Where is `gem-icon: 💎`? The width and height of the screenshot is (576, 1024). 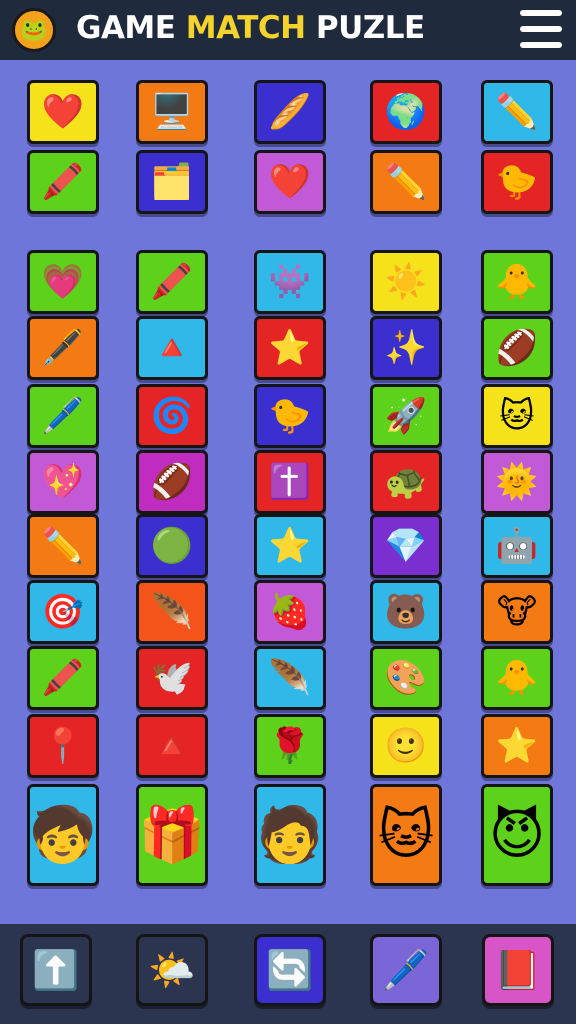
gem-icon: 💎 is located at coordinates (406, 546).